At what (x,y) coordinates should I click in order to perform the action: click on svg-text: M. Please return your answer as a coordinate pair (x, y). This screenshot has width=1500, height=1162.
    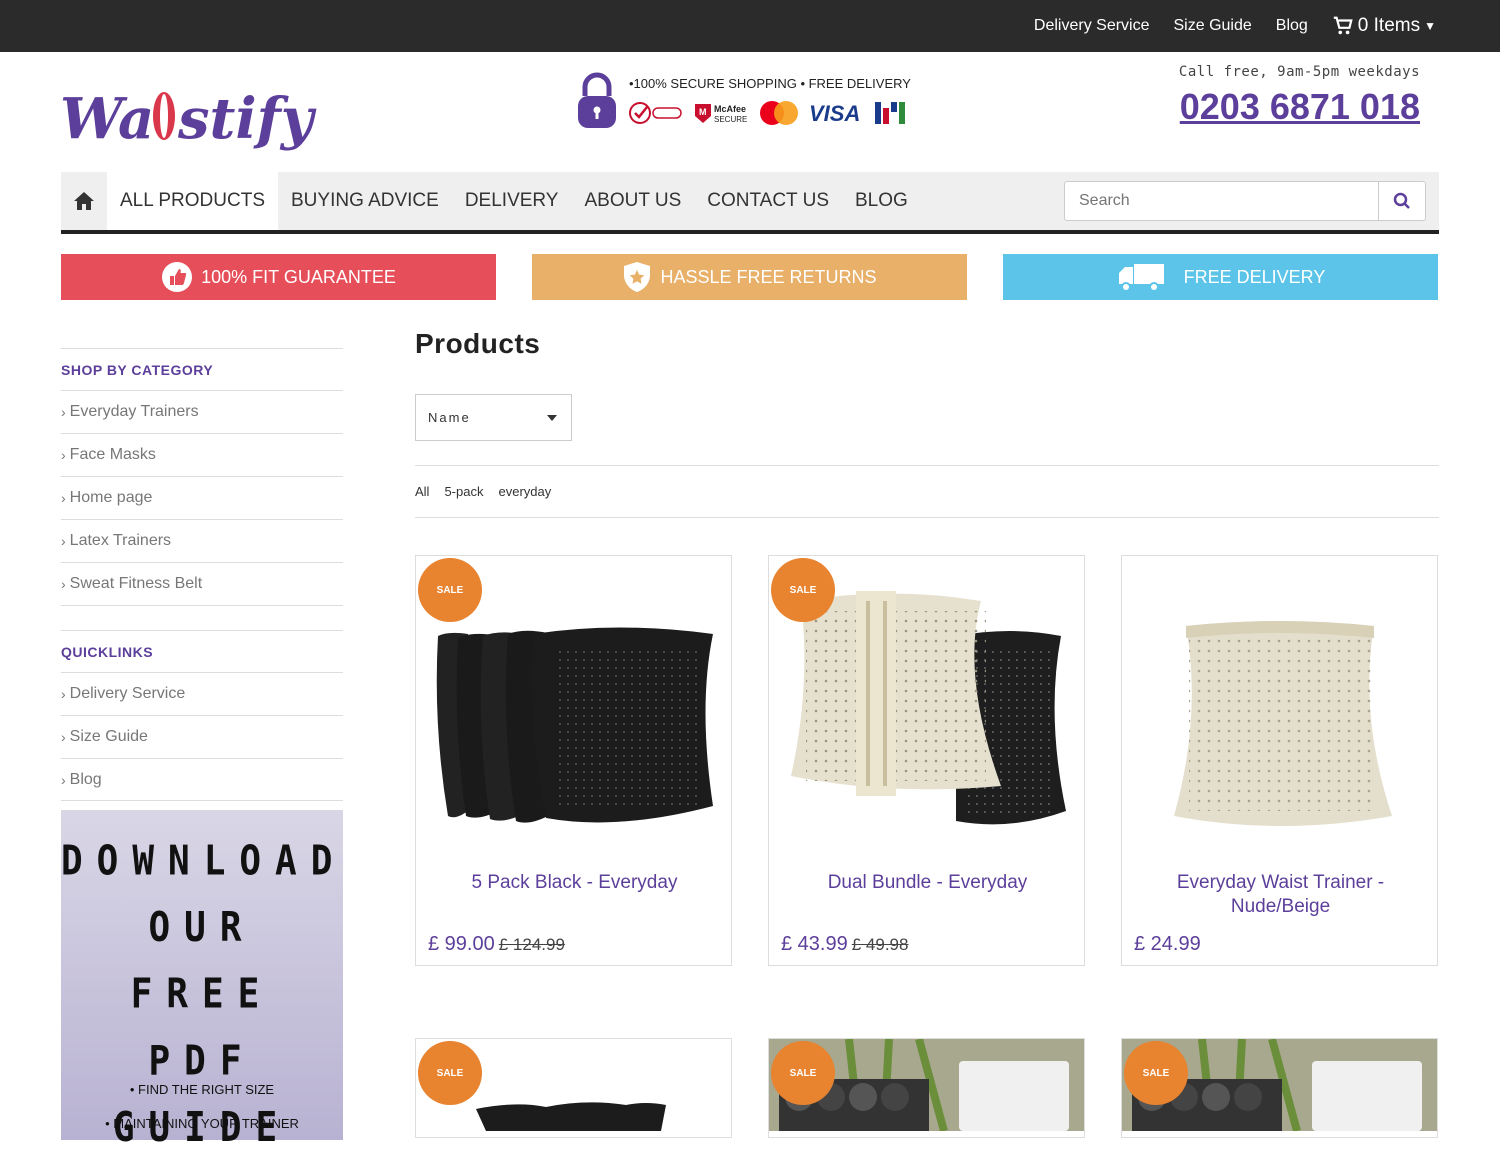
    Looking at the image, I should click on (703, 112).